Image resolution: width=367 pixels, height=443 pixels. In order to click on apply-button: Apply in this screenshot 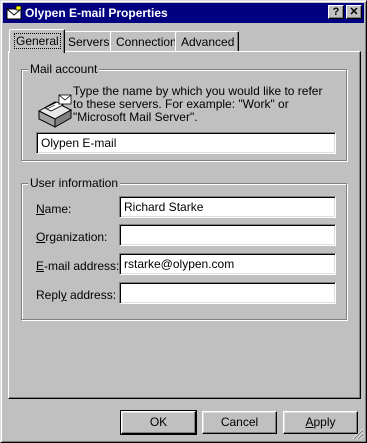, I will do `click(320, 422)`.